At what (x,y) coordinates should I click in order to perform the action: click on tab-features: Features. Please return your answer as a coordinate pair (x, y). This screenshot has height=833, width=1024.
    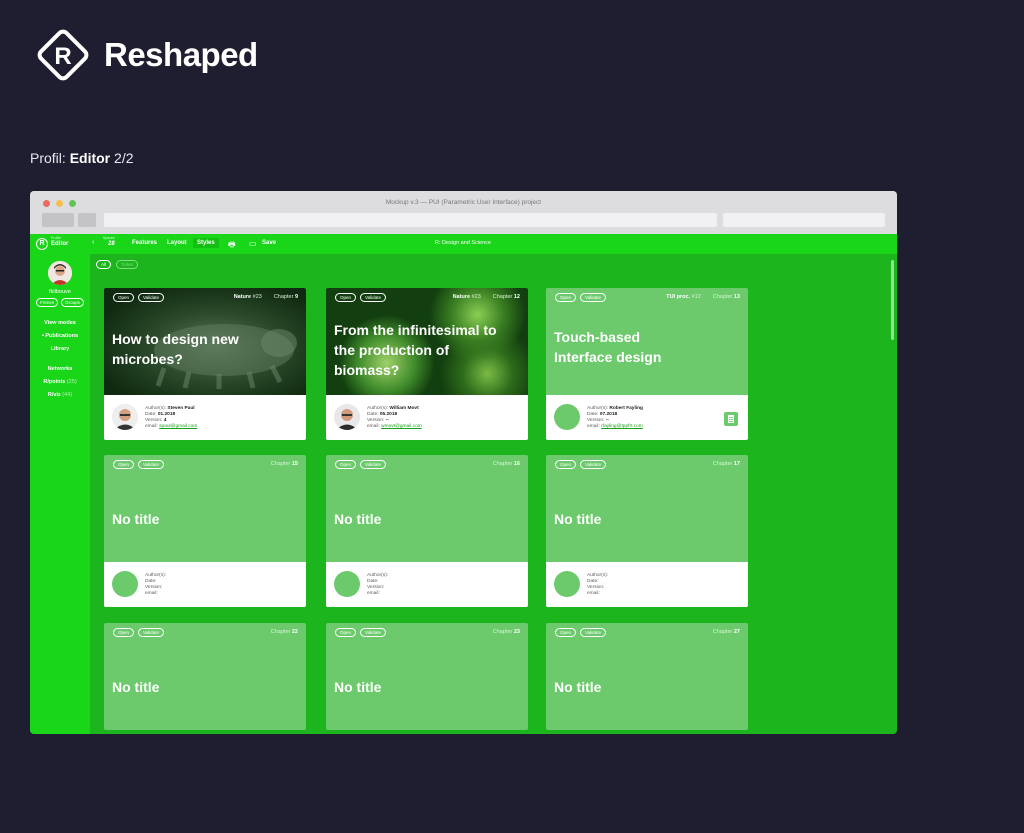
    Looking at the image, I should click on (144, 243).